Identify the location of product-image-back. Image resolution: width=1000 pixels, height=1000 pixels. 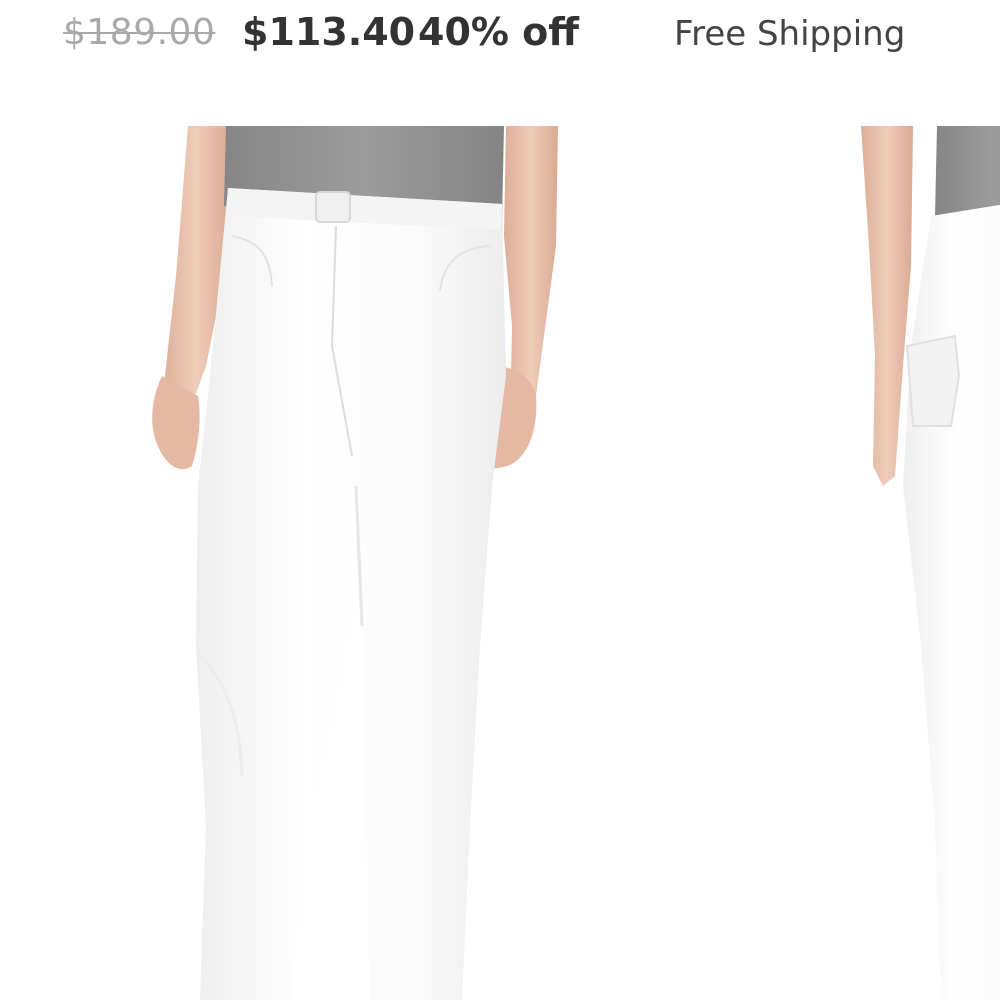
(927, 563).